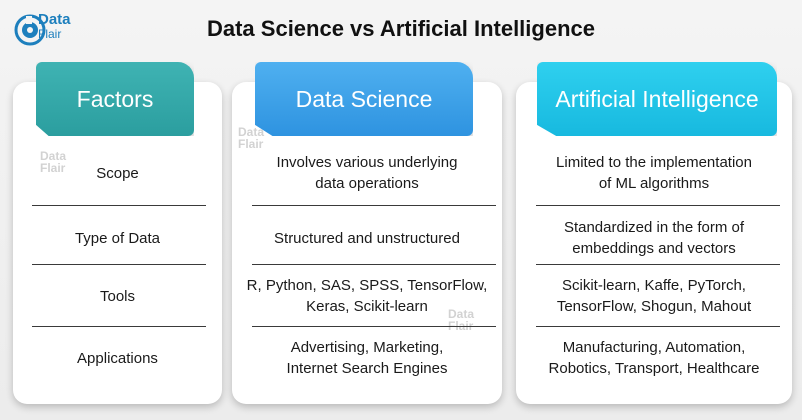 The height and width of the screenshot is (420, 802). Describe the element at coordinates (117, 296) in the screenshot. I see `factor-tools: Tools` at that location.